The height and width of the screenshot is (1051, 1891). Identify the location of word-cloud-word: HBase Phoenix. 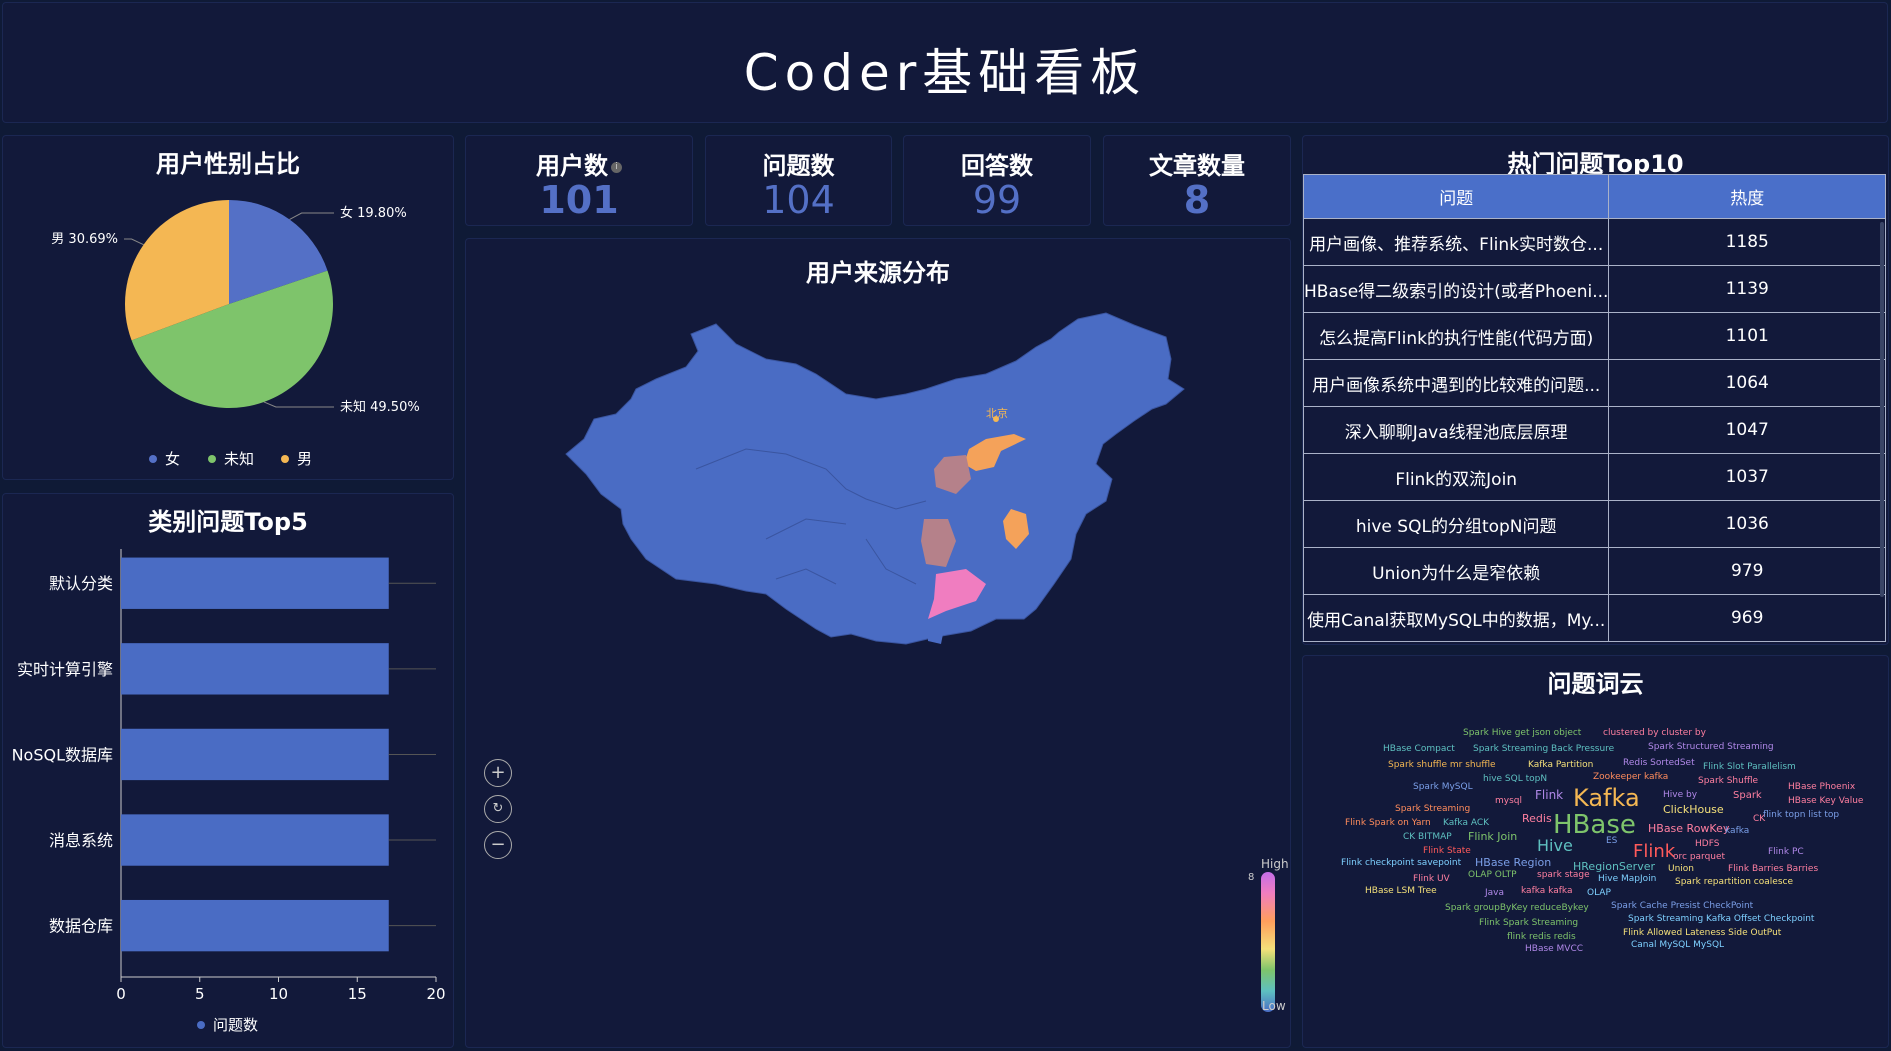
(1821, 787).